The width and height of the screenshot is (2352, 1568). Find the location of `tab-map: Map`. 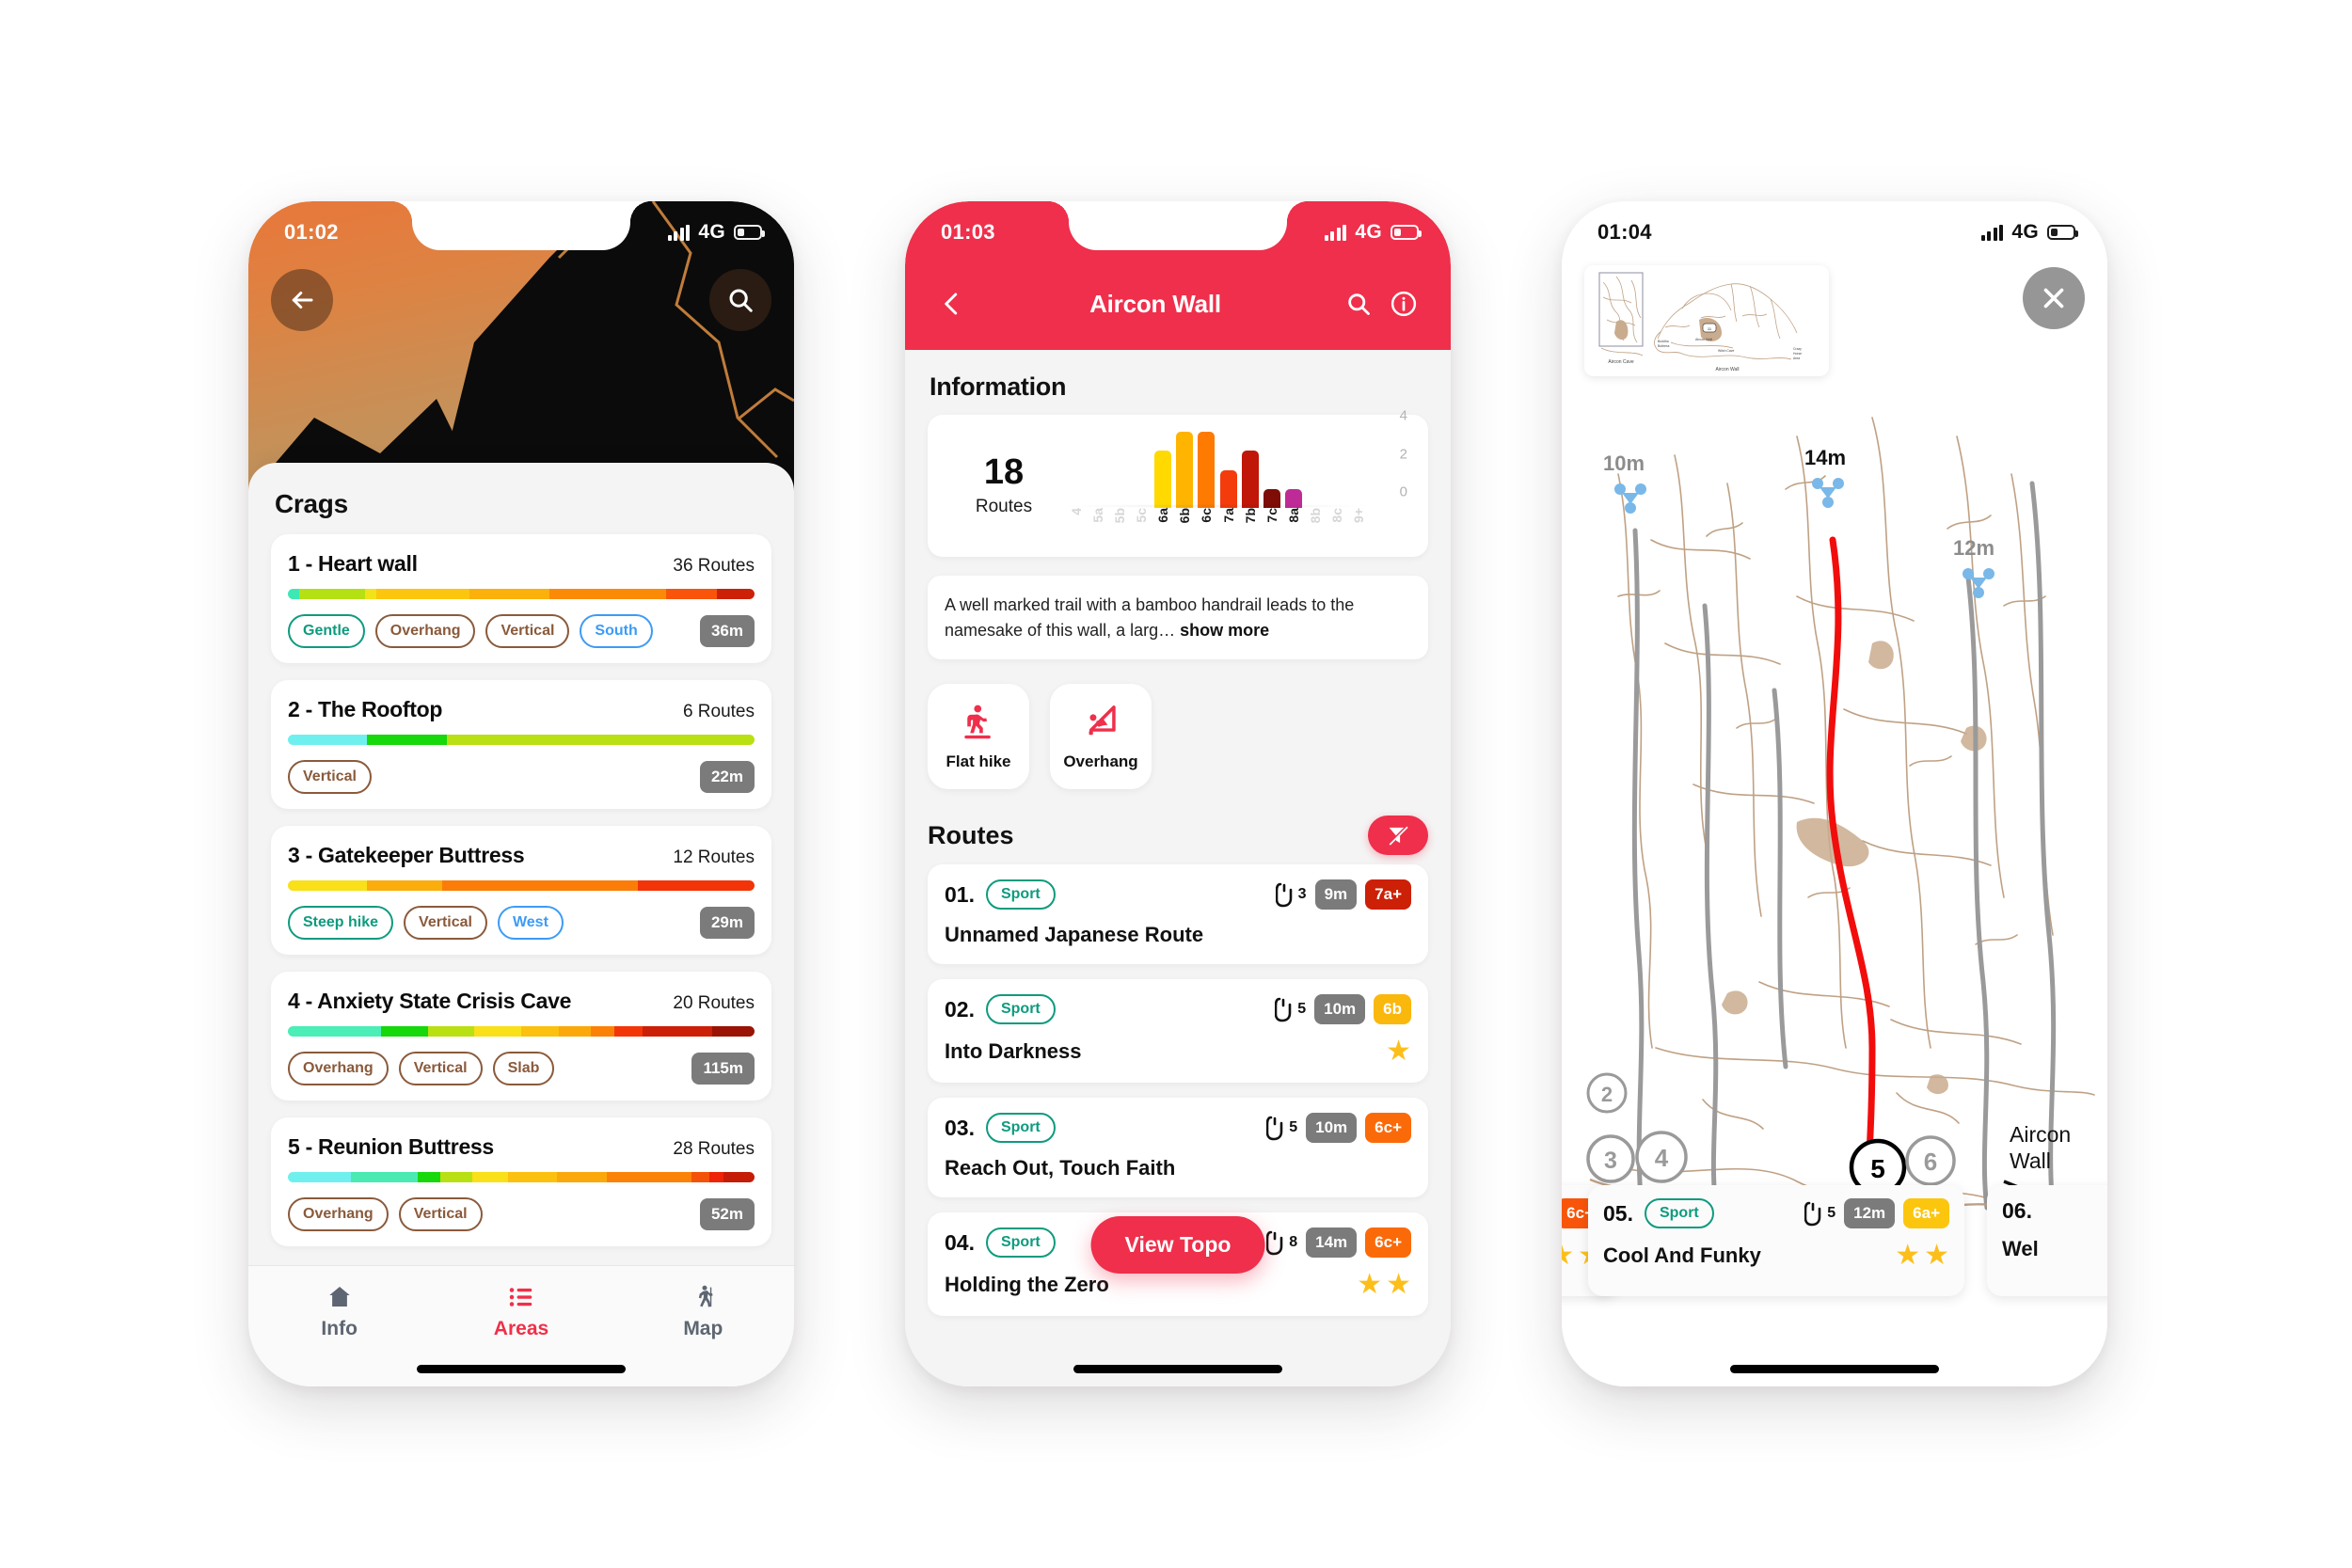

tab-map: Map is located at coordinates (703, 1312).